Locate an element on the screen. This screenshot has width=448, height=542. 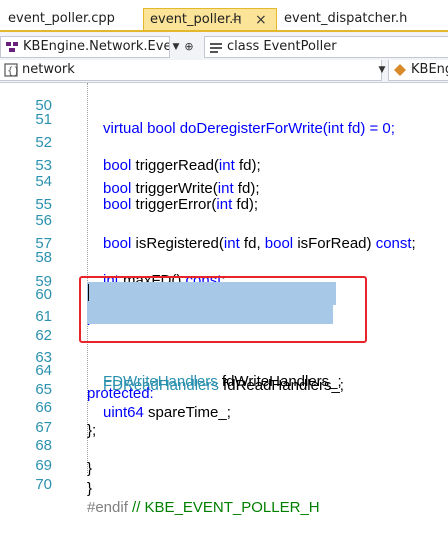
class-combo: class EventPoller is located at coordinates (326, 47).